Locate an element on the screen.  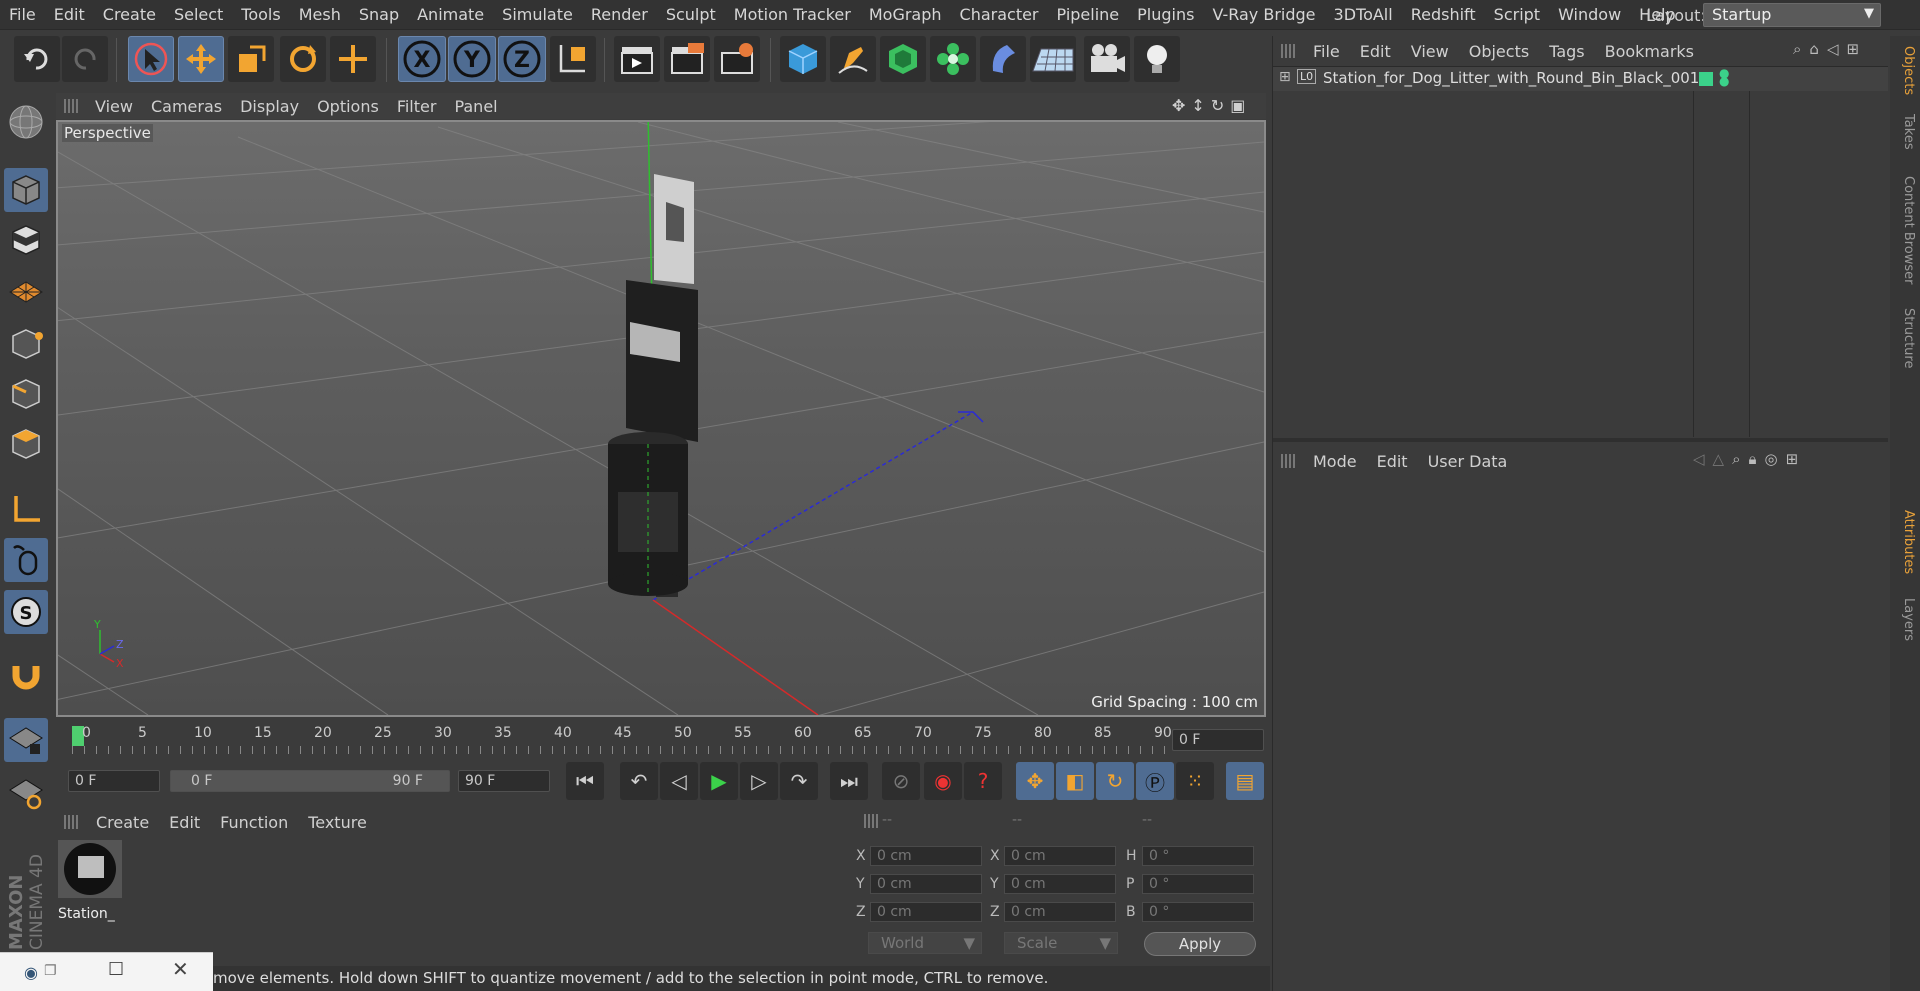
viewport-menu-panel: Panel is located at coordinates (475, 106).